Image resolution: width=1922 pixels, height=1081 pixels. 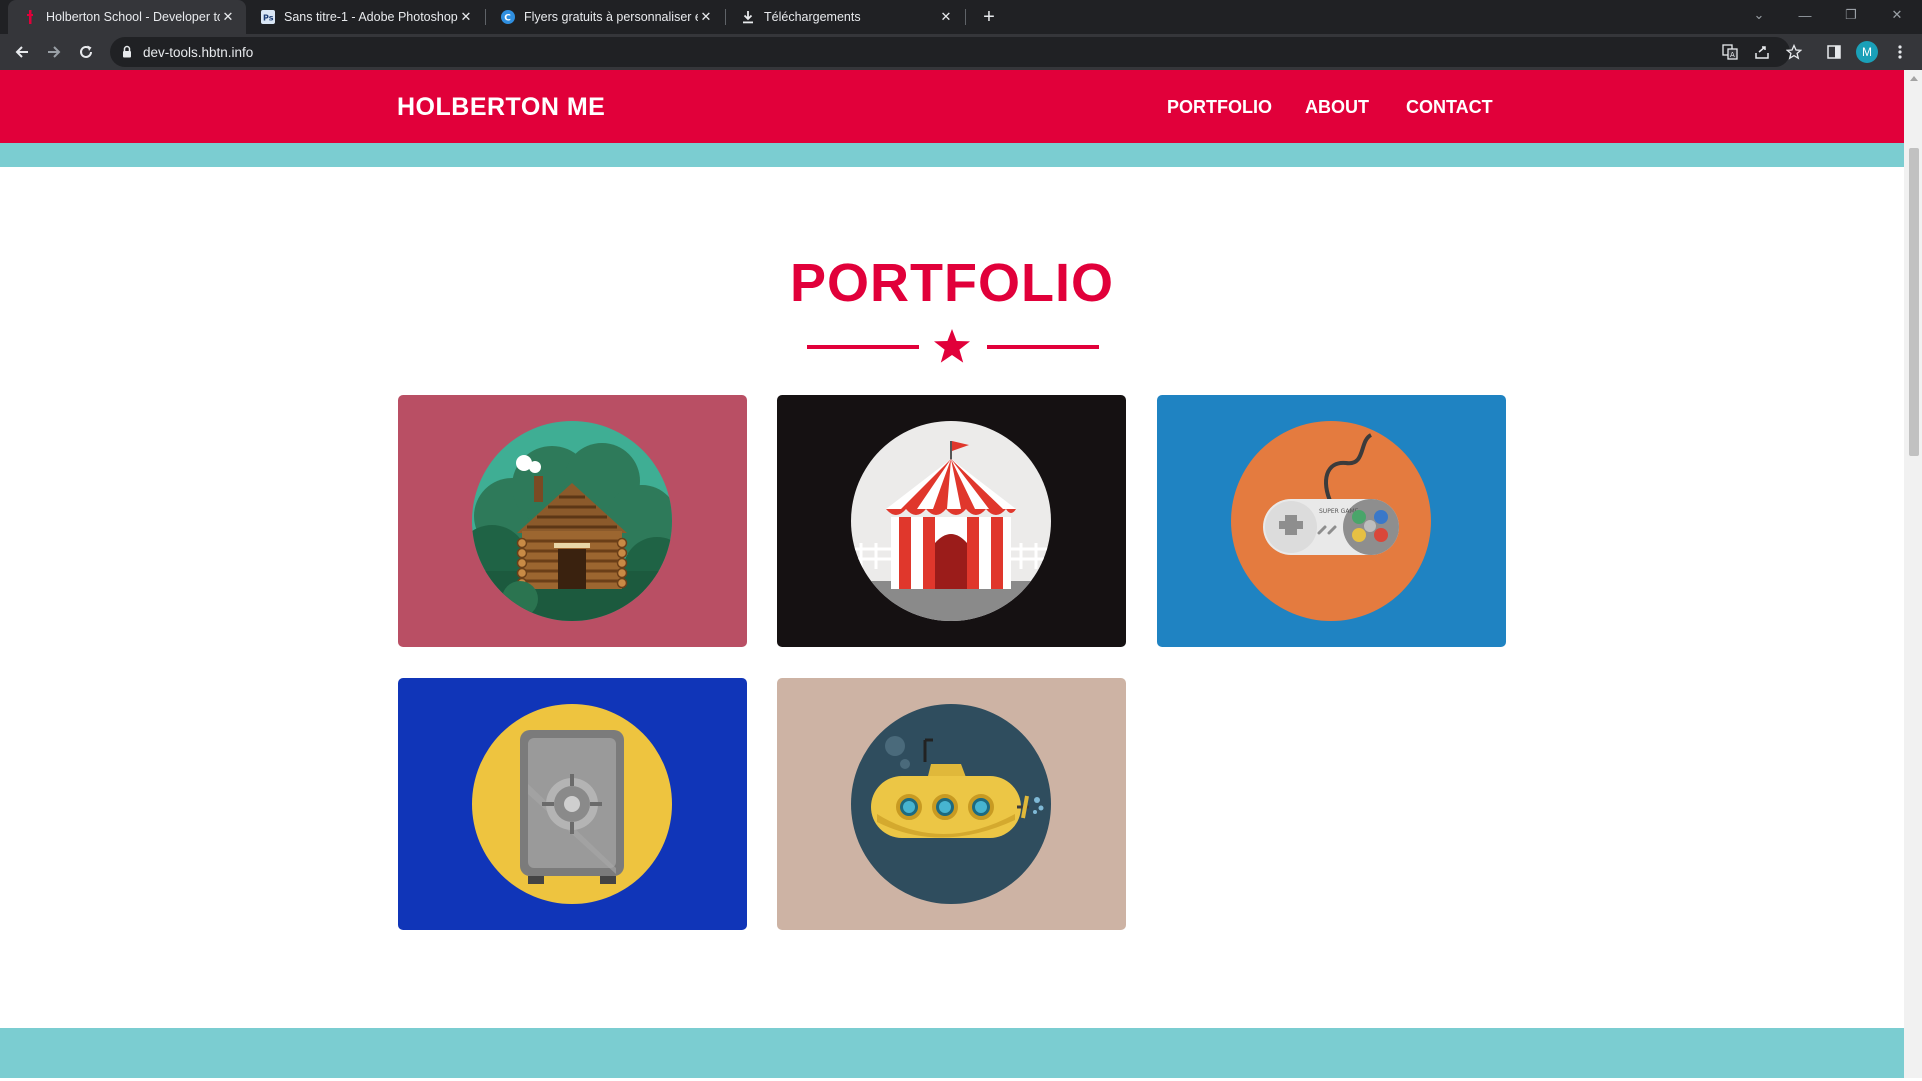 I want to click on submarine-icon, so click(x=951, y=804).